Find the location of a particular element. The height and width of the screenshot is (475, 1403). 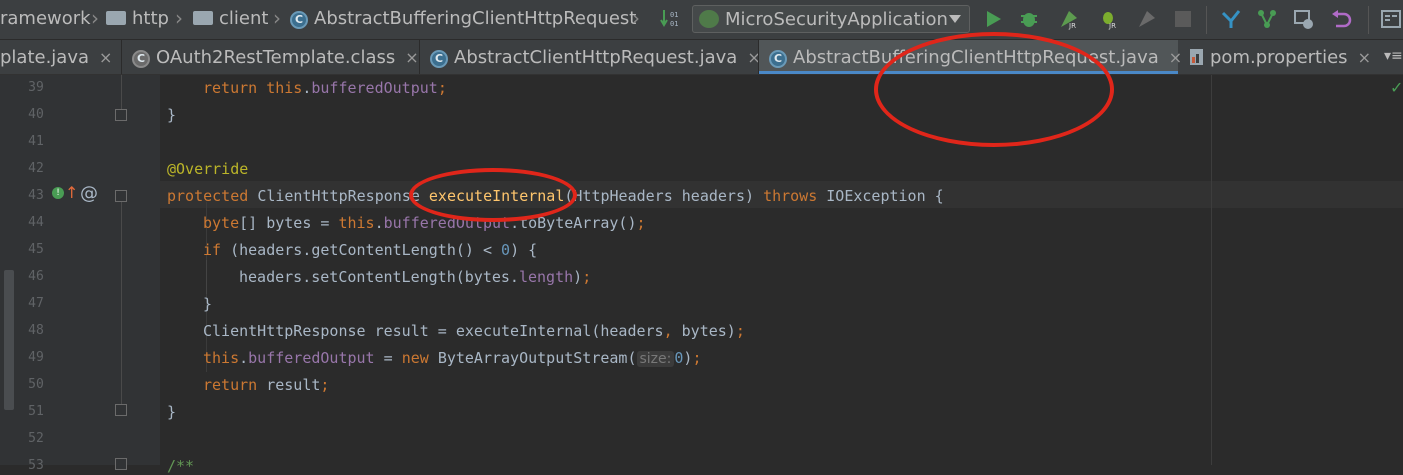

line-number: 52 is located at coordinates (36, 438).